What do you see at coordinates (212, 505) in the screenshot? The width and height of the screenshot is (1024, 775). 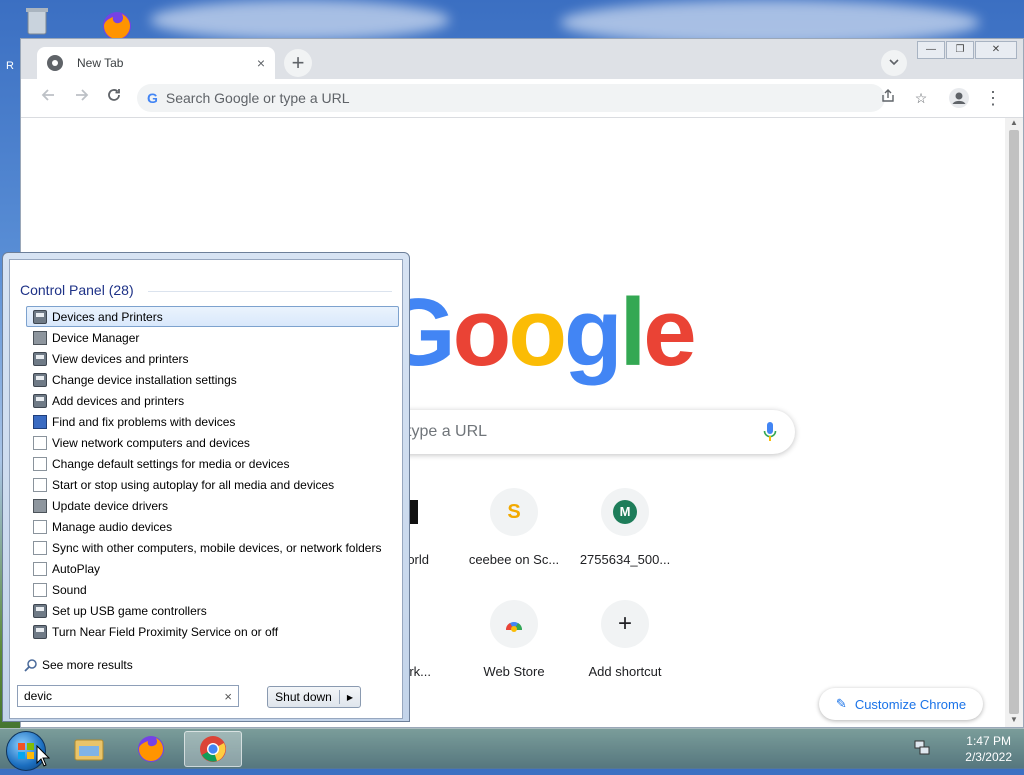 I see `result-item: Update device drivers` at bounding box center [212, 505].